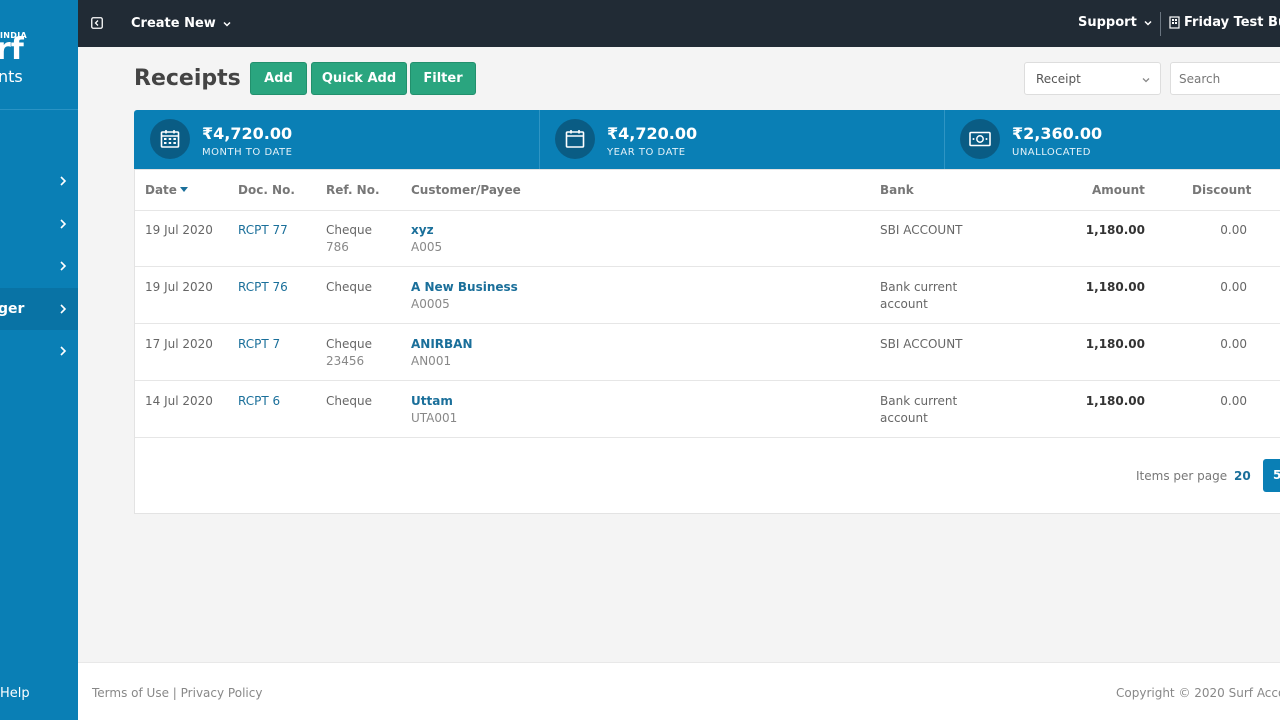 Image resolution: width=1280 pixels, height=720 pixels. I want to click on column-header-date: Date, so click(166, 190).